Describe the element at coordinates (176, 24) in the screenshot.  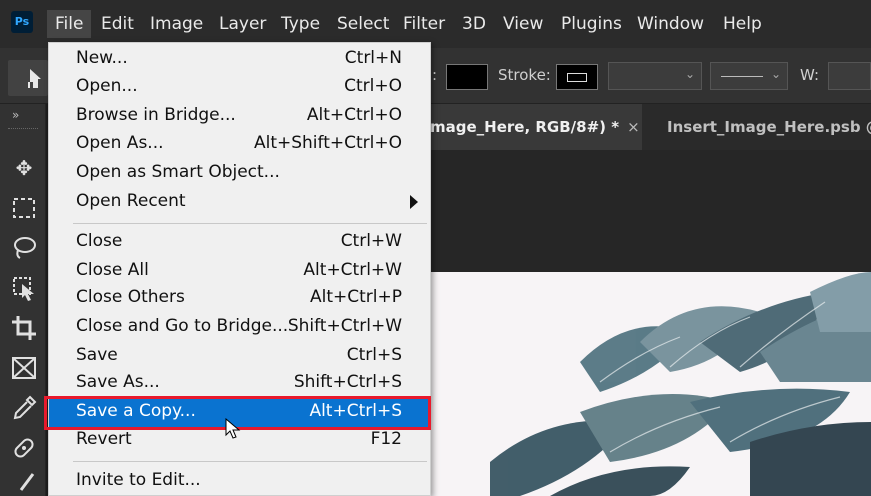
I see `menu-image: Image` at that location.